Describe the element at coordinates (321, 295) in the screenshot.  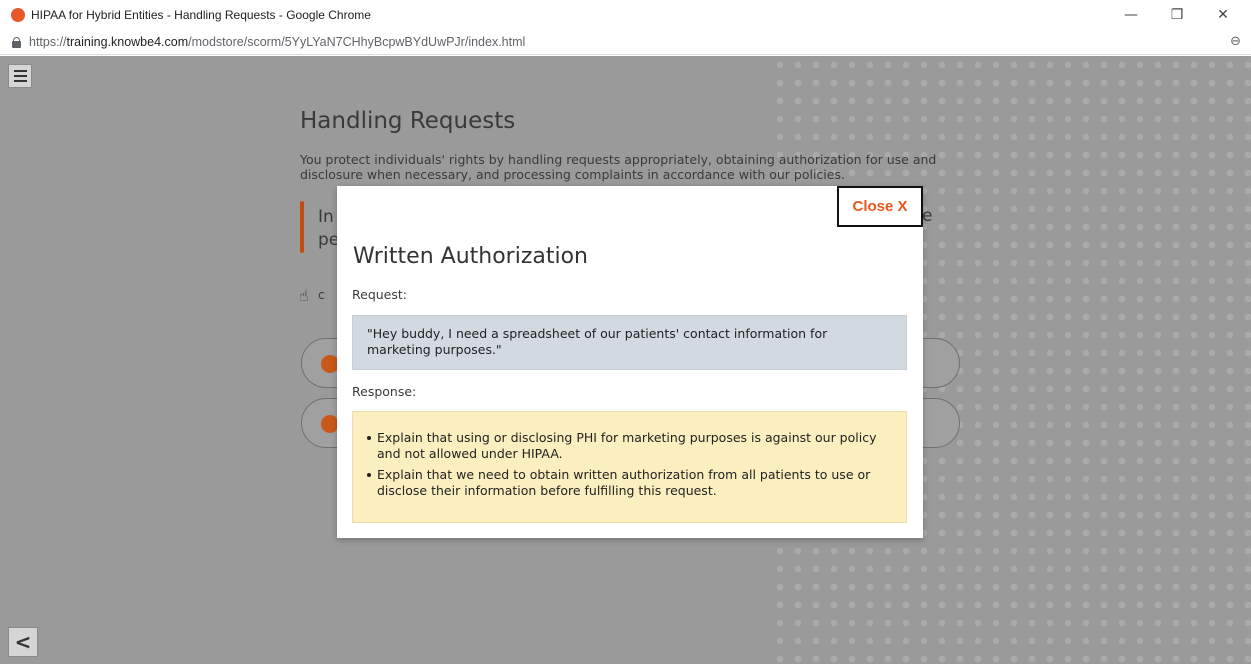
I see `instruction-text: c` at that location.